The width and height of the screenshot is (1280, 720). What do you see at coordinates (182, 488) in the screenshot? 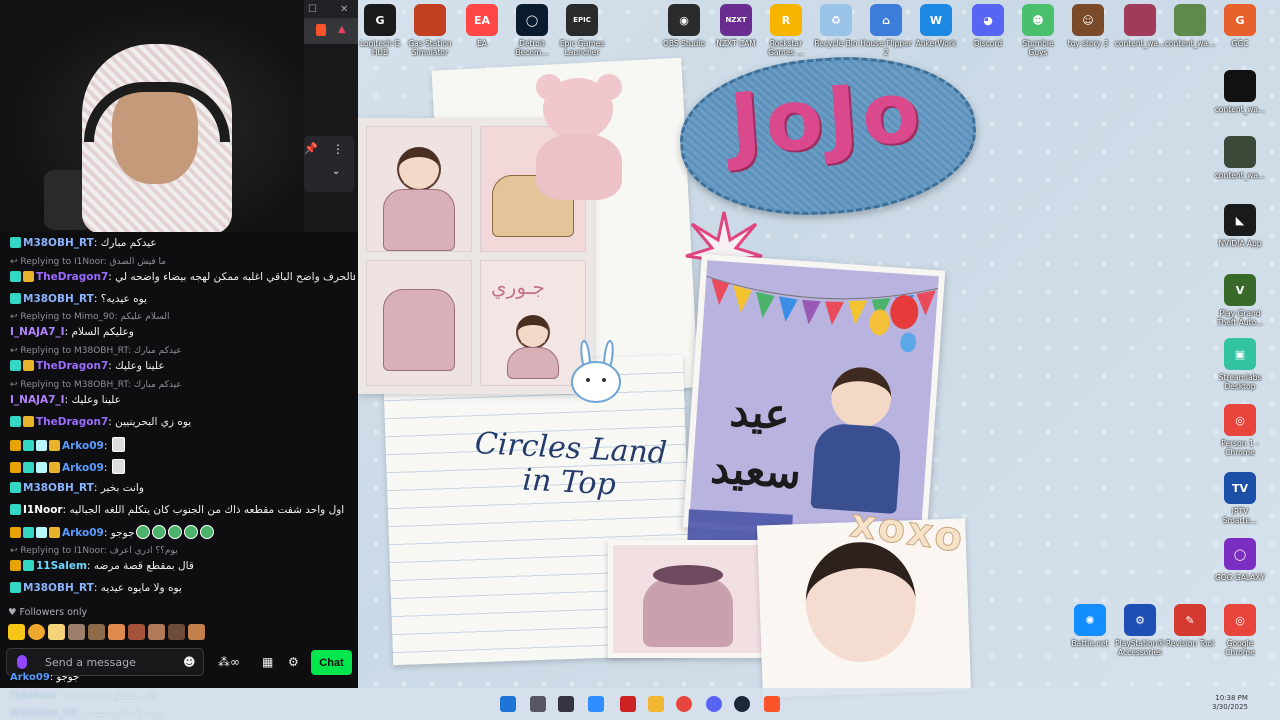
I see `chat-message: M38OBH_RT: وانت بخير` at bounding box center [182, 488].